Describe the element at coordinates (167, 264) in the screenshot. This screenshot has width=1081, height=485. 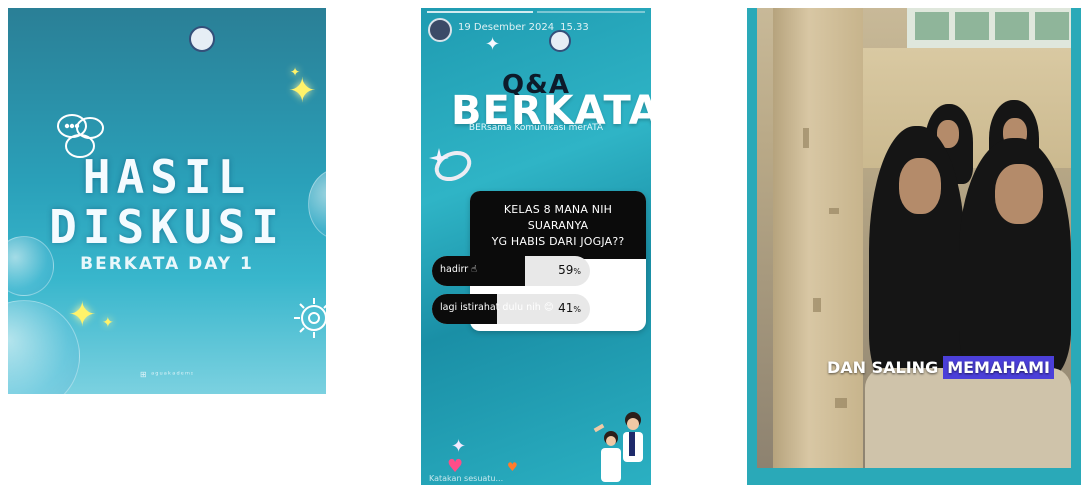
I see `subtitle: BERKATA DAY 1` at that location.